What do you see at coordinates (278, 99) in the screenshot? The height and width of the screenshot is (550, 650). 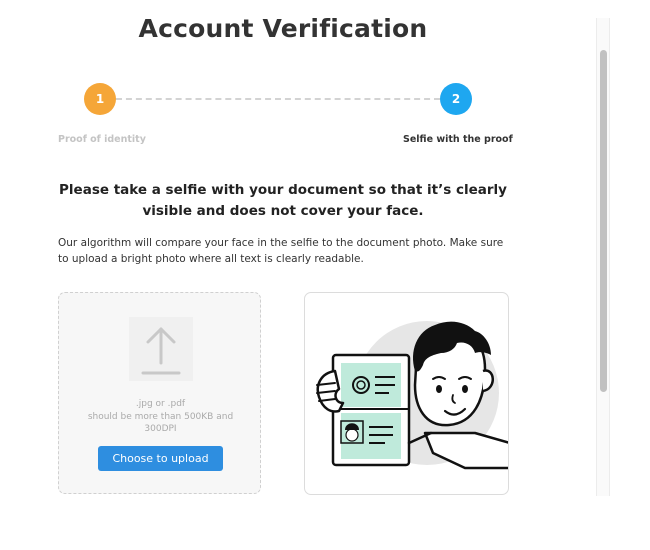 I see `step-connector-line` at bounding box center [278, 99].